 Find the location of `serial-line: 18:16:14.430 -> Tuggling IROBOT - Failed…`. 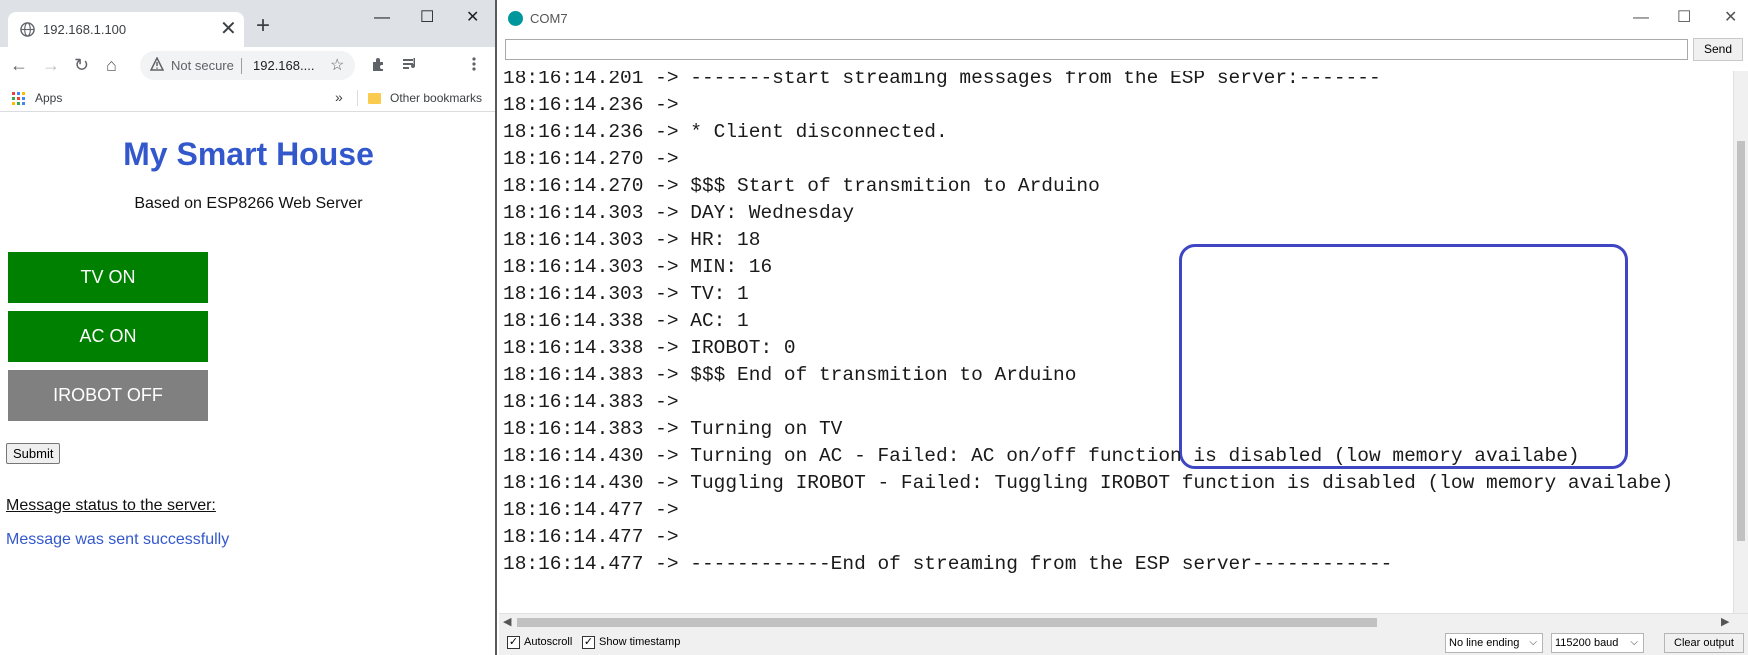

serial-line: 18:16:14.430 -> Tuggling IROBOT - Failed… is located at coordinates (1088, 483).